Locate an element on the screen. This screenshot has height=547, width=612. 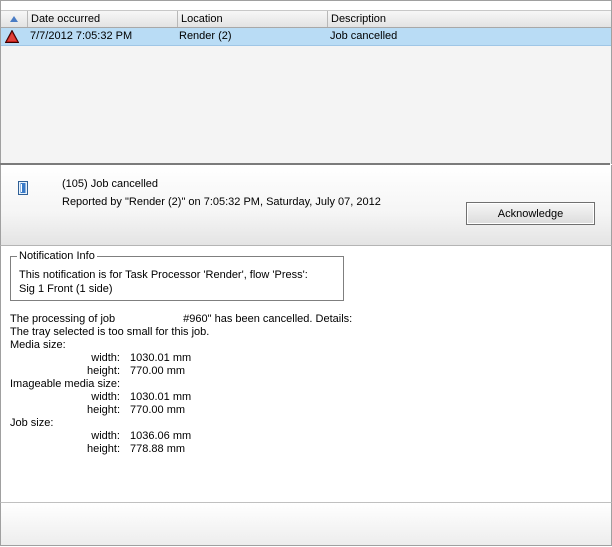
sort-column-header is located at coordinates (14, 19).